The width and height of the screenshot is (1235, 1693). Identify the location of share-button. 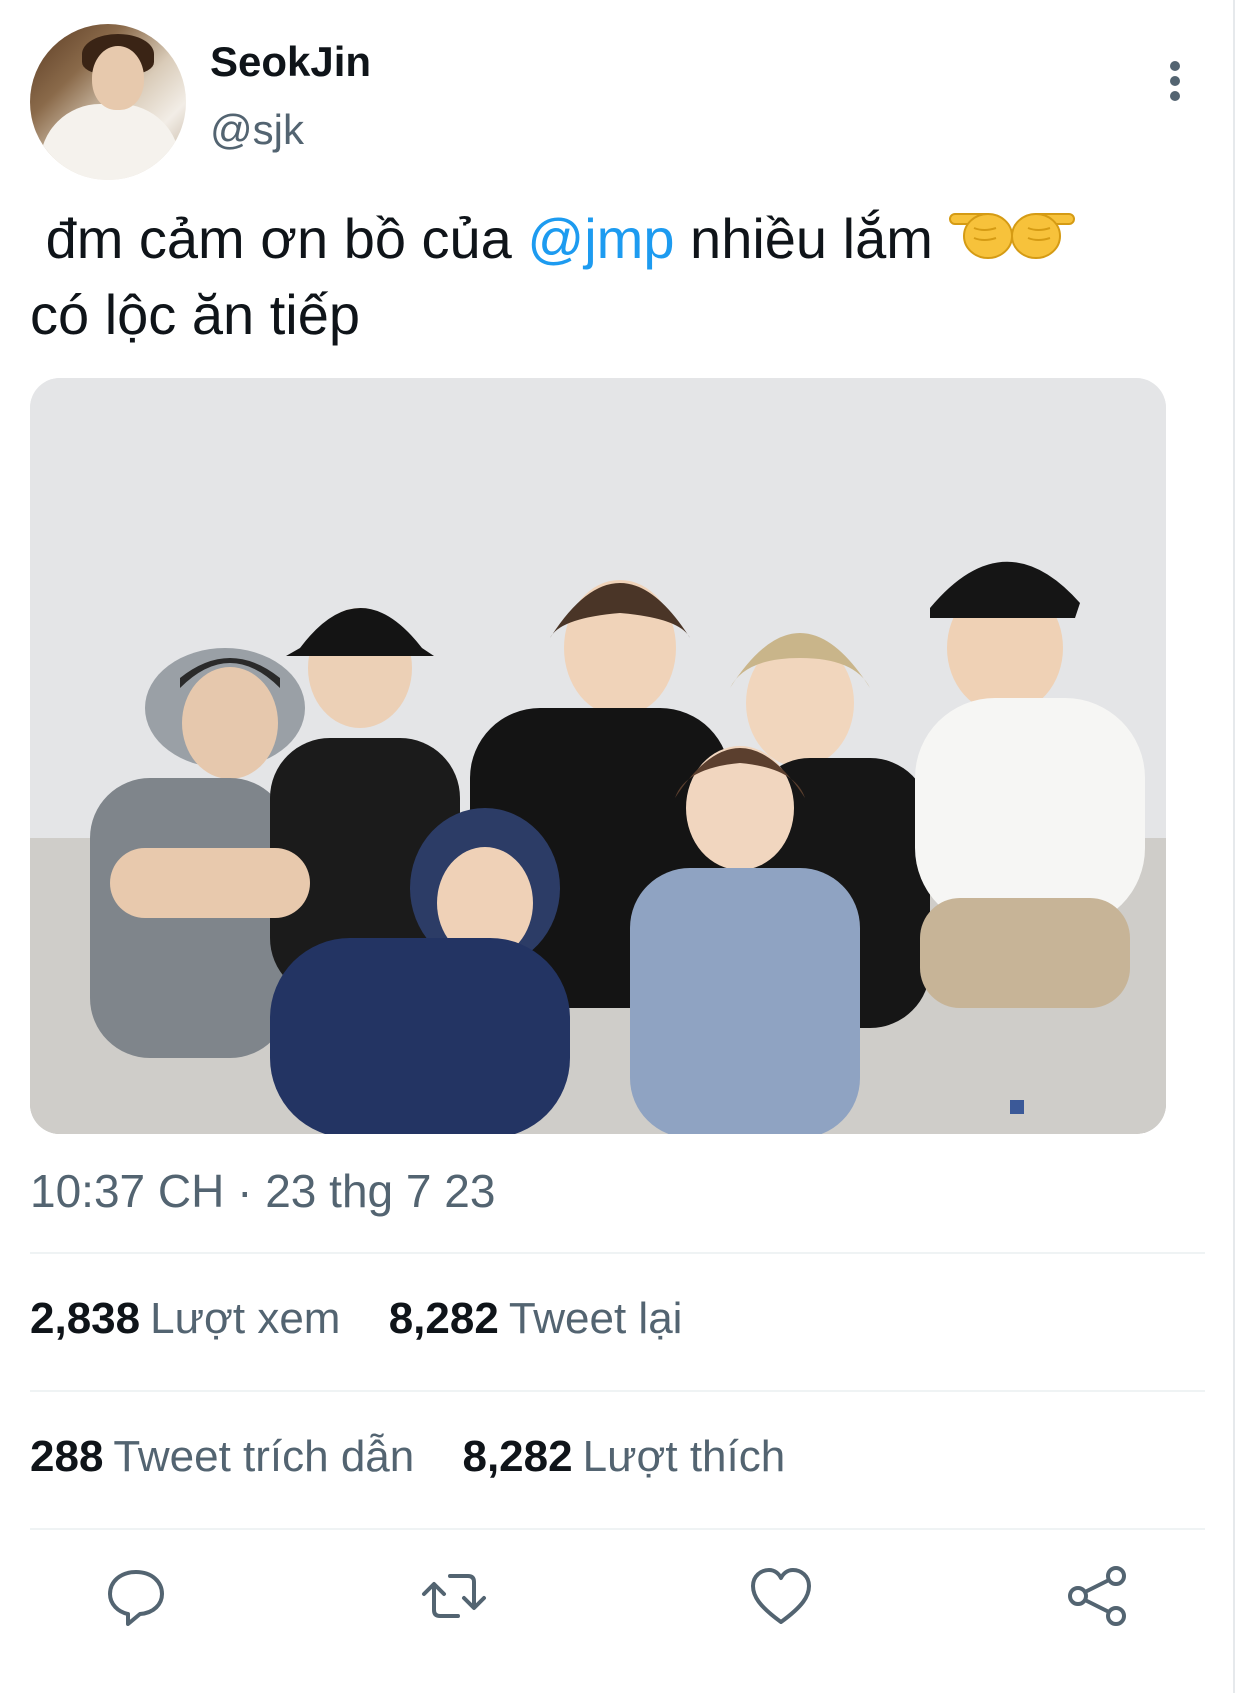
(1098, 1596).